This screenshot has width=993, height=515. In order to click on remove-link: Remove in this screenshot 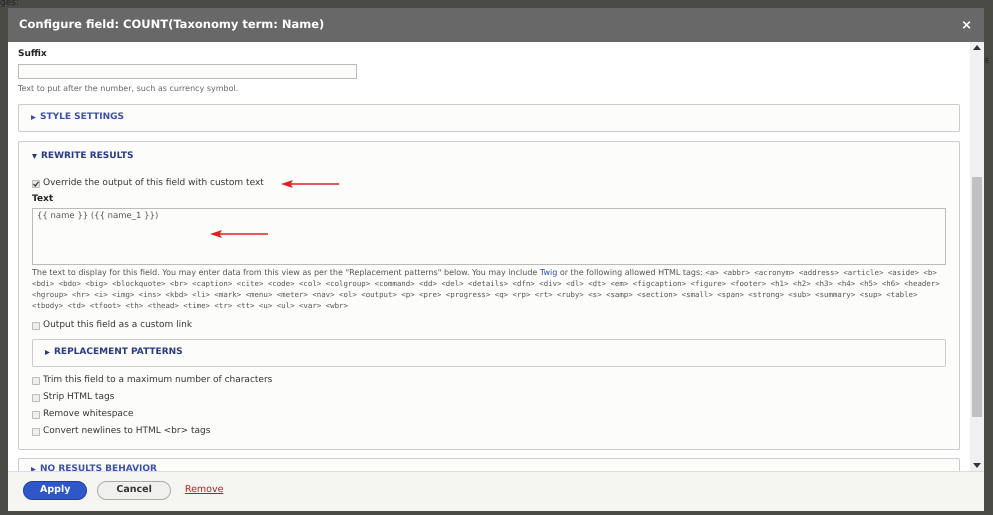, I will do `click(204, 490)`.